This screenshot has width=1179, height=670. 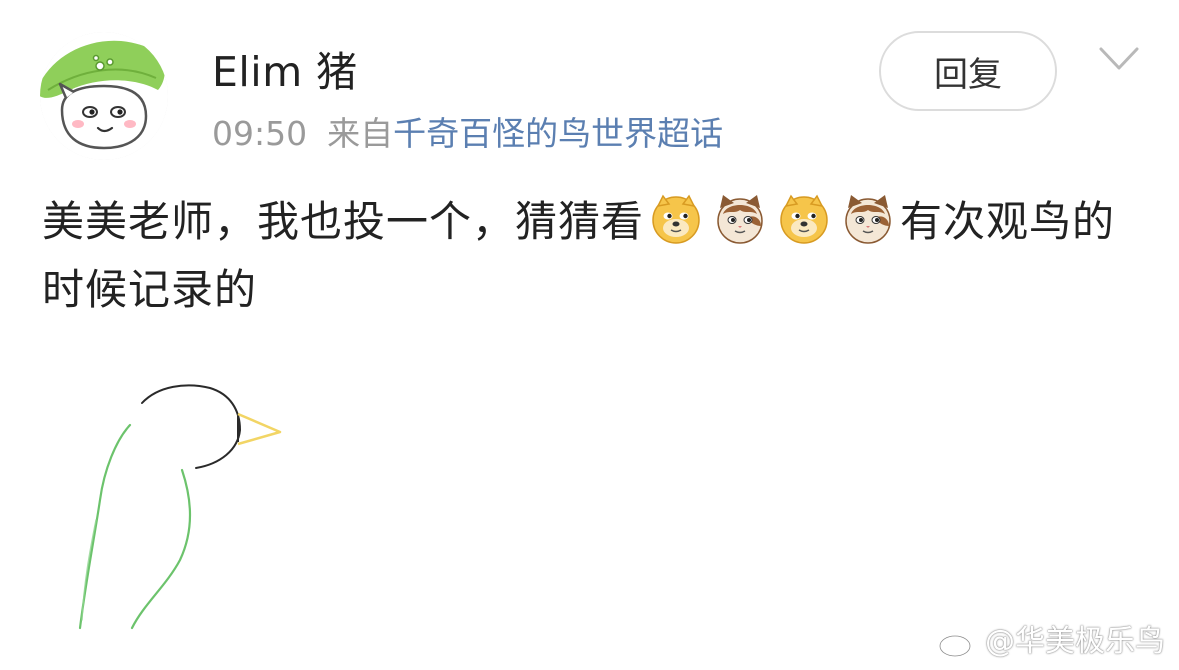 What do you see at coordinates (968, 71) in the screenshot?
I see `reply-button: 回复` at bounding box center [968, 71].